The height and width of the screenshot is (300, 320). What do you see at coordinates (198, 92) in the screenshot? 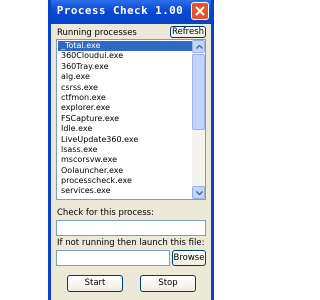
I see `scroll-thumb` at bounding box center [198, 92].